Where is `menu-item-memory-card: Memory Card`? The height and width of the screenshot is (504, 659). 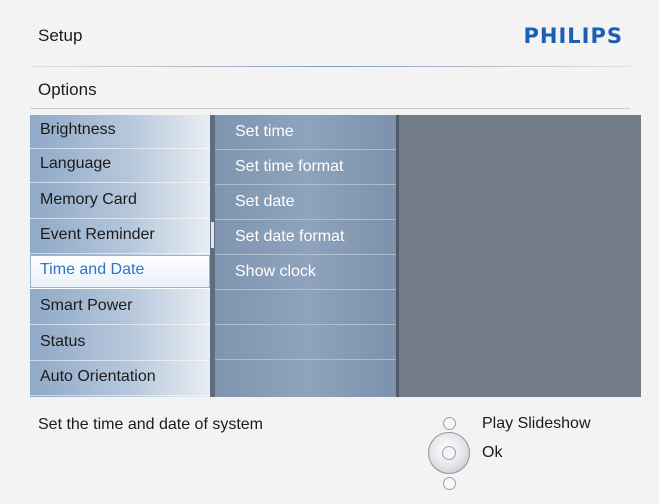 menu-item-memory-card: Memory Card is located at coordinates (120, 202).